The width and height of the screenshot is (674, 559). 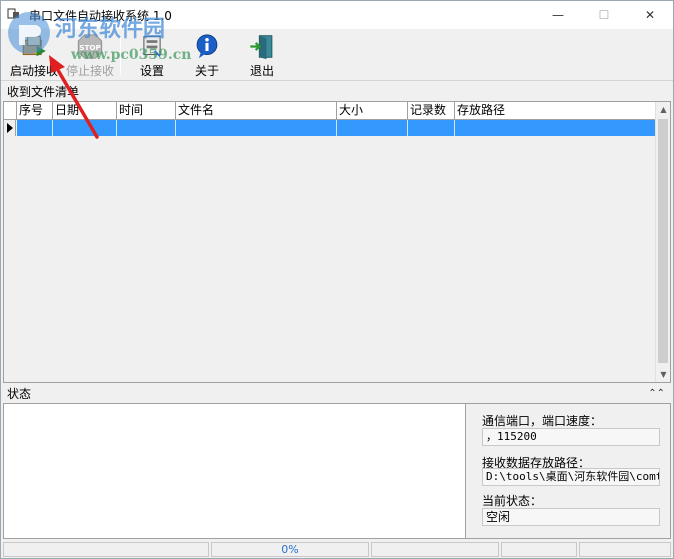 I want to click on column-header: 序号, so click(x=35, y=111).